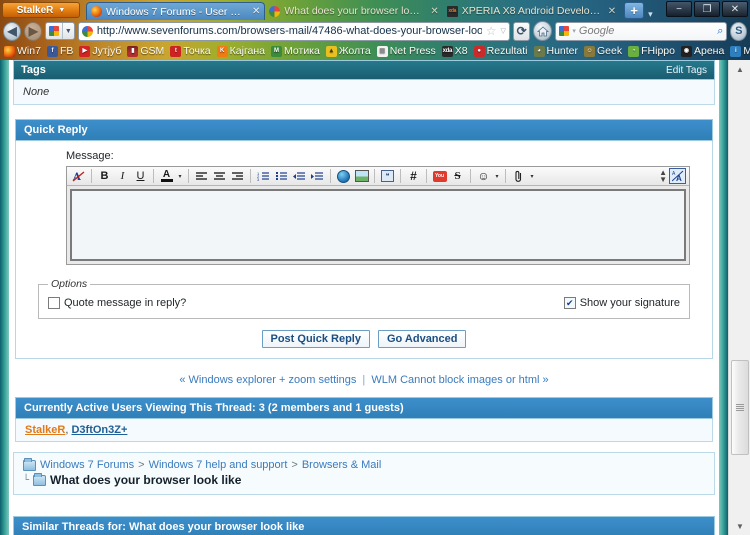 The height and width of the screenshot is (535, 750). Describe the element at coordinates (521, 31) in the screenshot. I see `reload-button: ⟳` at that location.